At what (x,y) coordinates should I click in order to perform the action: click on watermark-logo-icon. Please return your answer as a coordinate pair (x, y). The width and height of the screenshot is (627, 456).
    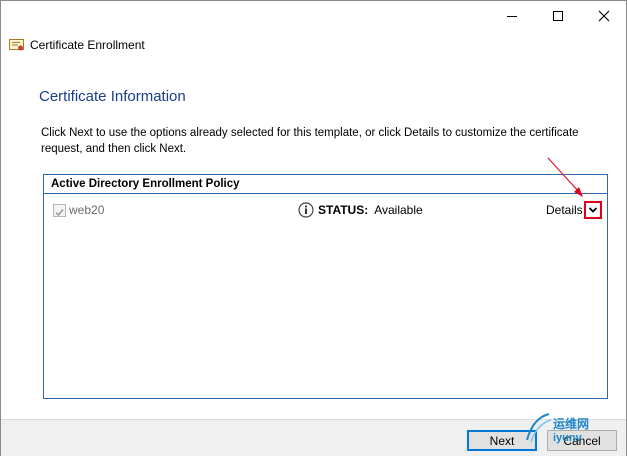
    Looking at the image, I should click on (539, 428).